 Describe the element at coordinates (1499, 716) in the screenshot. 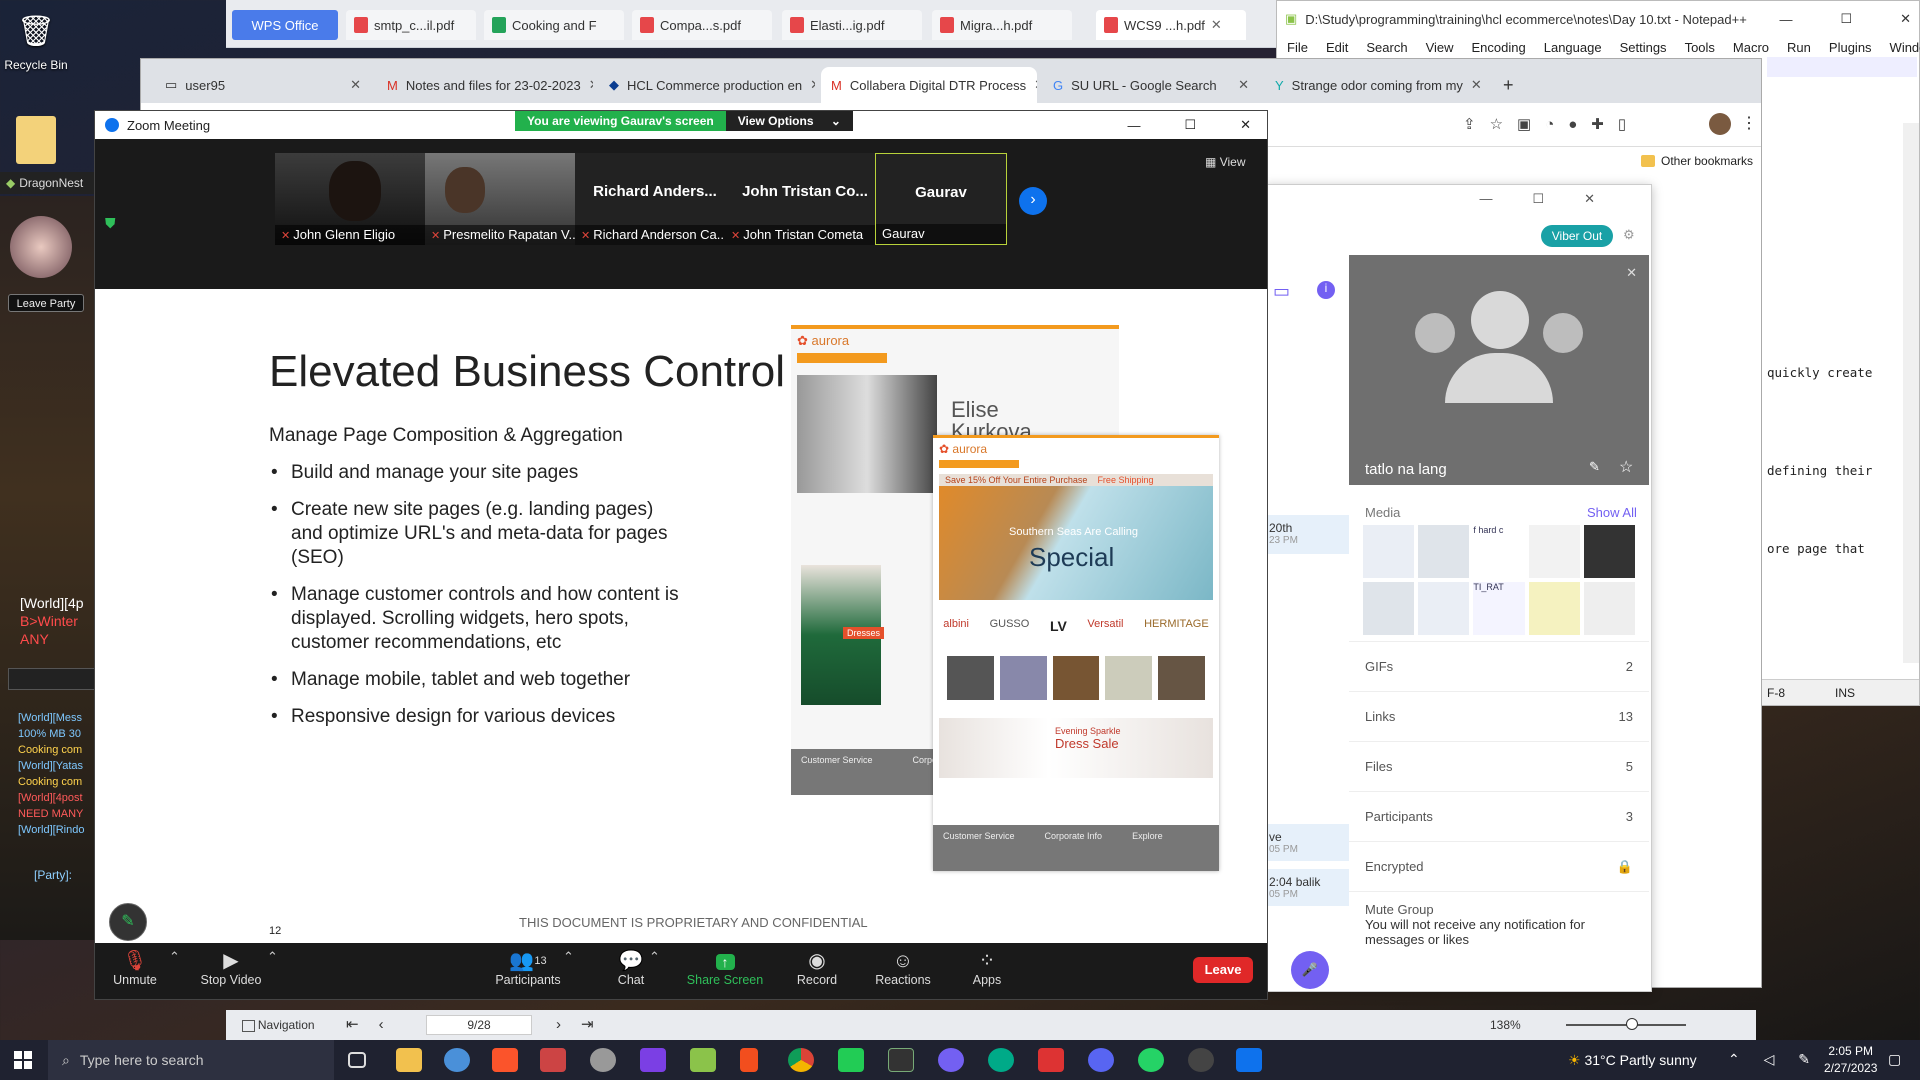

I see `links-row: Links 13` at that location.